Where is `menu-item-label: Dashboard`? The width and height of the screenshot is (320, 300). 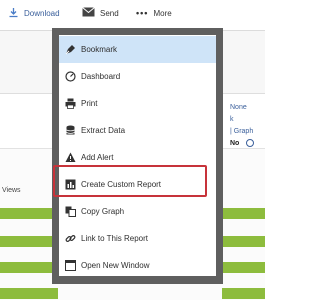 menu-item-label: Dashboard is located at coordinates (101, 76).